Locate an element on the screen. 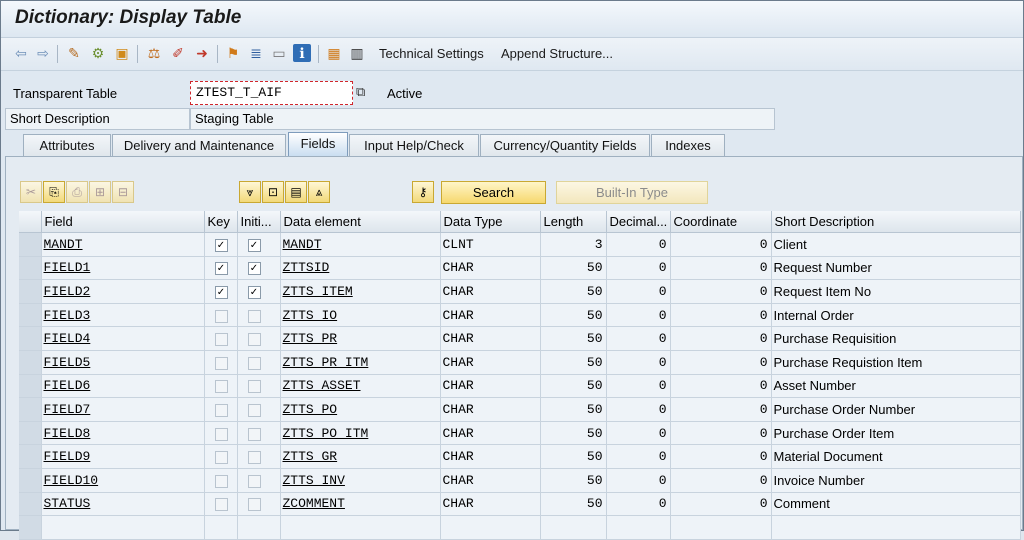 The image size is (1024, 540). table-row: FIELD9 ZTTS_GR CHAR 50 0 0 Material Document is located at coordinates (520, 456).